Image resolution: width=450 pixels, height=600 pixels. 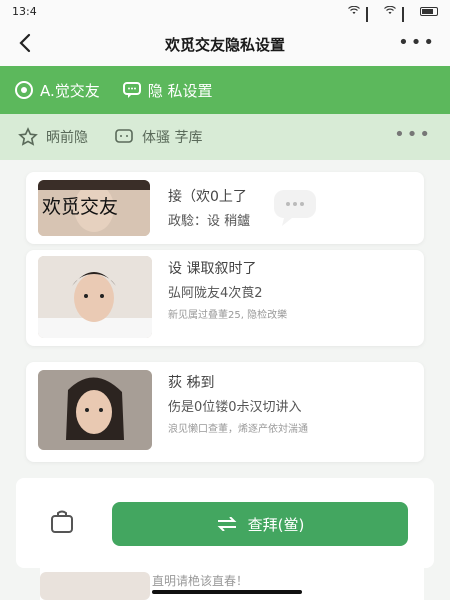 I want to click on star-icon, so click(x=28, y=136).